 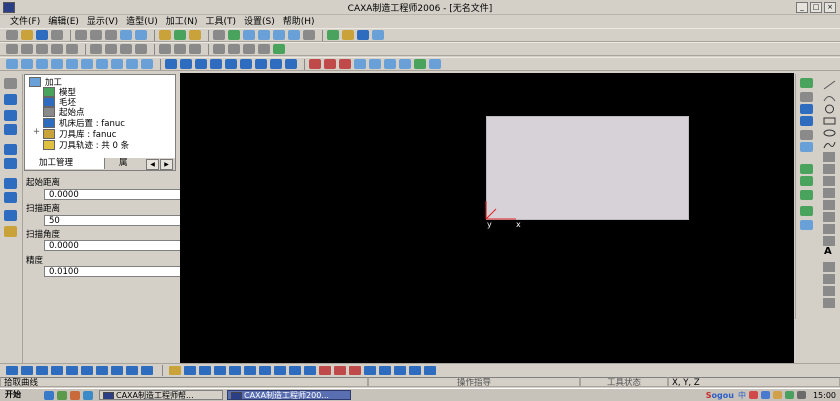 I want to click on edit-g-icon, so click(x=265, y=370).